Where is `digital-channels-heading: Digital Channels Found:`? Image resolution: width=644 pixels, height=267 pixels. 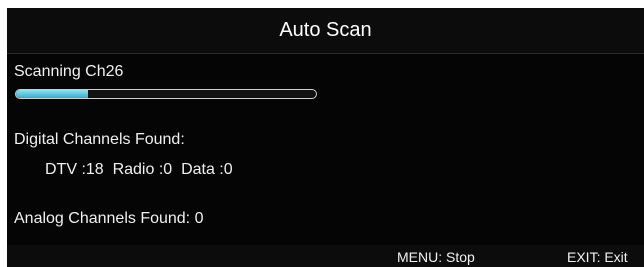
digital-channels-heading: Digital Channels Found: is located at coordinates (99, 139).